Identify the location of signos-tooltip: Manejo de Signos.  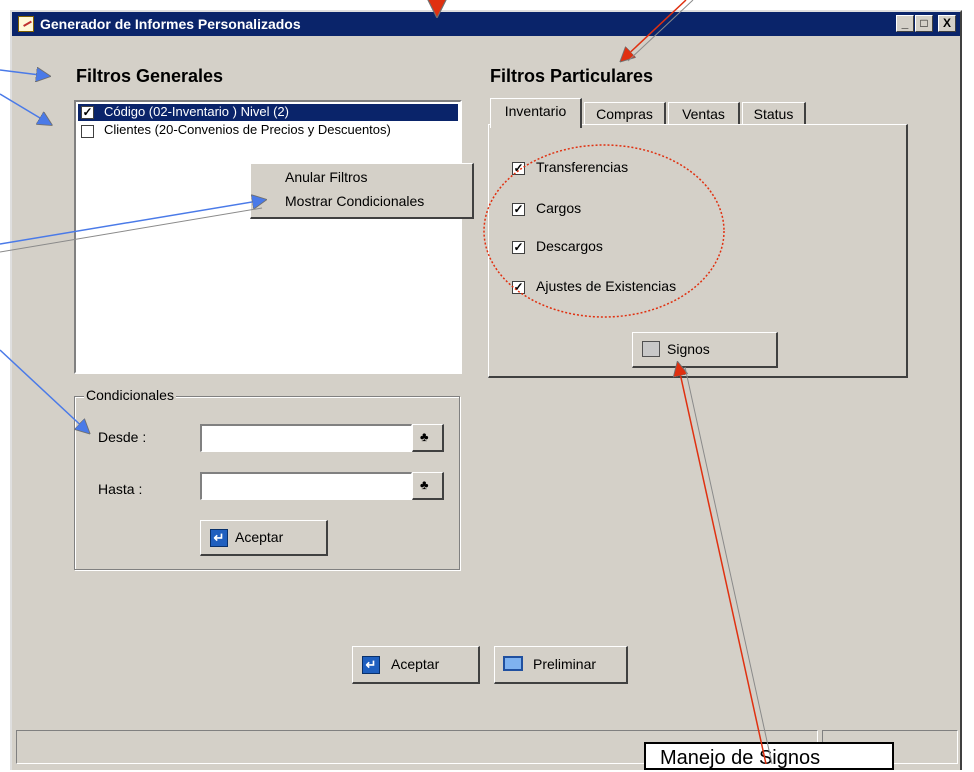
(769, 756).